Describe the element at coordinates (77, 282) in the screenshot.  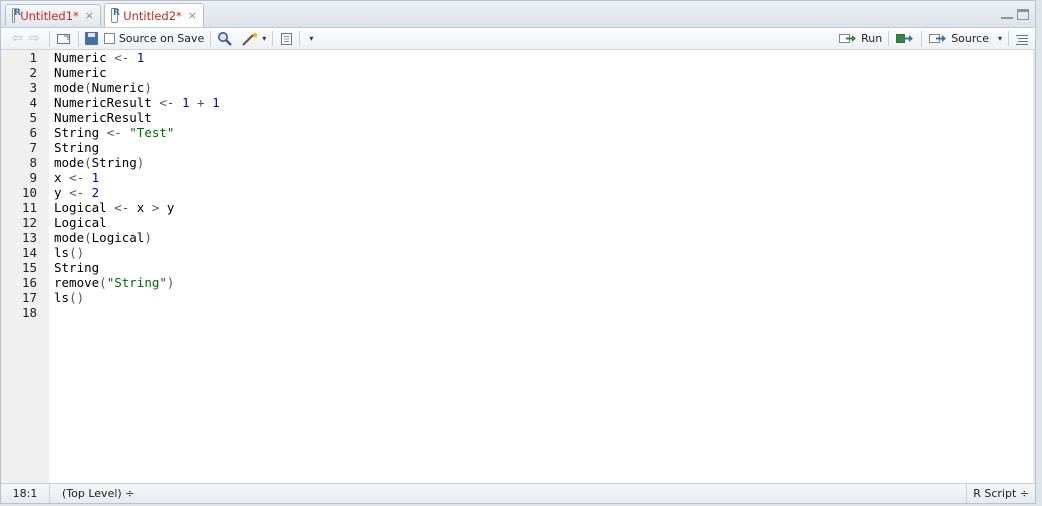
I see `code-token: remove` at that location.